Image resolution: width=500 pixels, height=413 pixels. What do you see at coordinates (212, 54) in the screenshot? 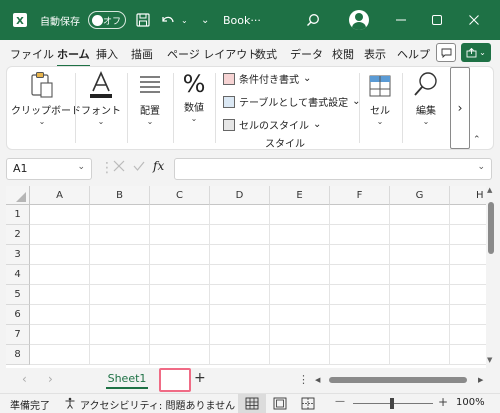
I see `tab-page-layout: ページ レイアウト` at bounding box center [212, 54].